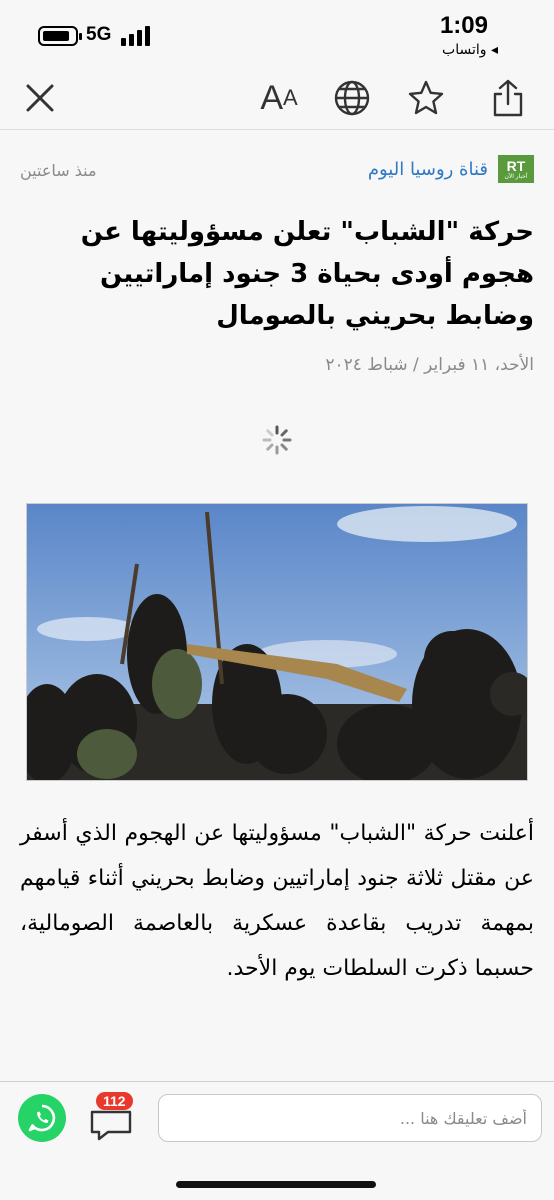 The height and width of the screenshot is (1200, 554). Describe the element at coordinates (516, 176) in the screenshot. I see `rt-logo-subtext: أخبار الآن` at that location.